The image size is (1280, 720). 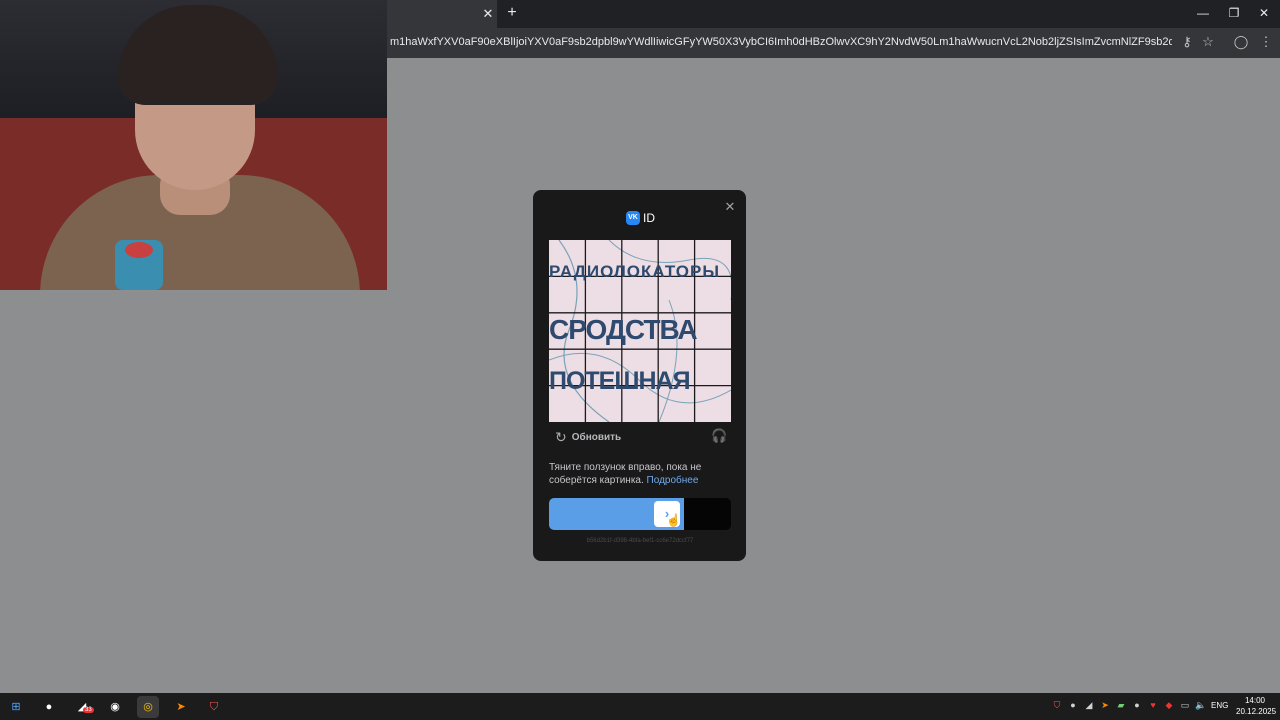 What do you see at coordinates (1264, 13) in the screenshot?
I see `close-window-icon: ✕` at bounding box center [1264, 13].